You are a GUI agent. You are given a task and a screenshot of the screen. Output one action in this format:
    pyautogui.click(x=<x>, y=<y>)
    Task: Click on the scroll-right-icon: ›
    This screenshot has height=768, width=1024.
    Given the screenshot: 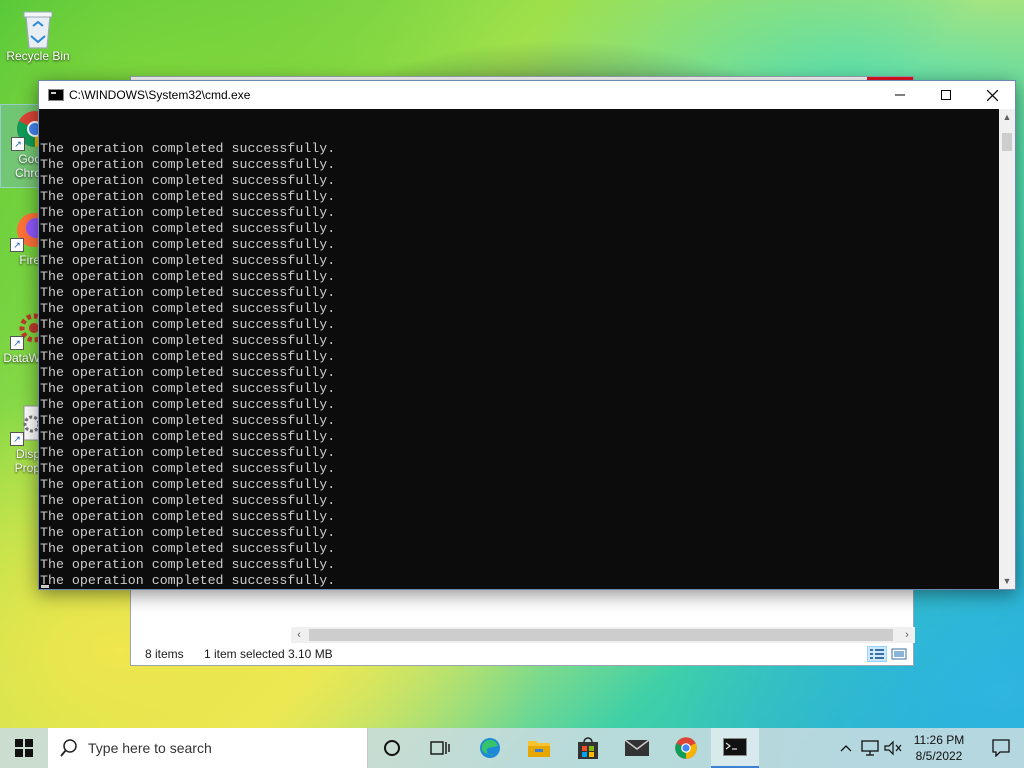 What is the action you would take?
    pyautogui.click(x=907, y=635)
    